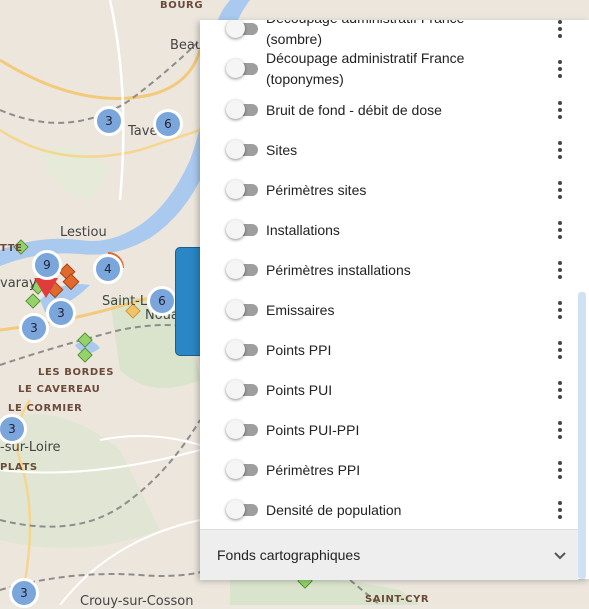  I want to click on layer-row: Bruit de fond - débit de dose, so click(394, 110).